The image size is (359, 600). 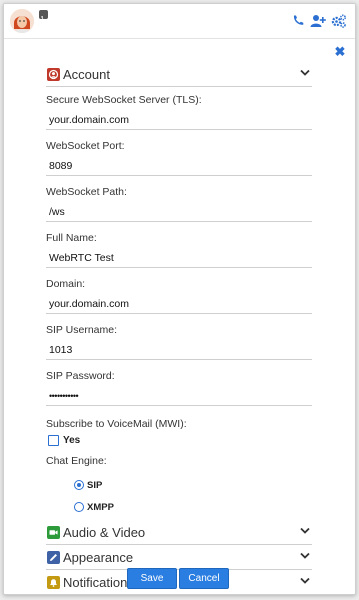 What do you see at coordinates (179, 258) in the screenshot?
I see `full-name-input` at bounding box center [179, 258].